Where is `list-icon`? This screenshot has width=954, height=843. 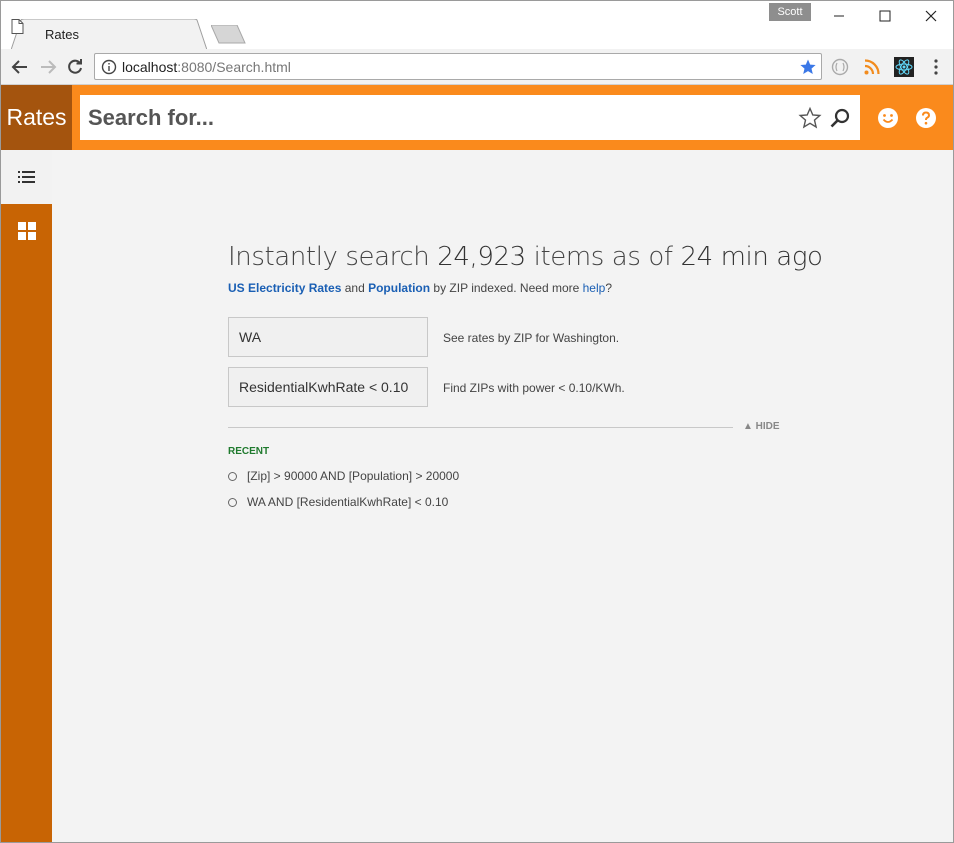 list-icon is located at coordinates (27, 177).